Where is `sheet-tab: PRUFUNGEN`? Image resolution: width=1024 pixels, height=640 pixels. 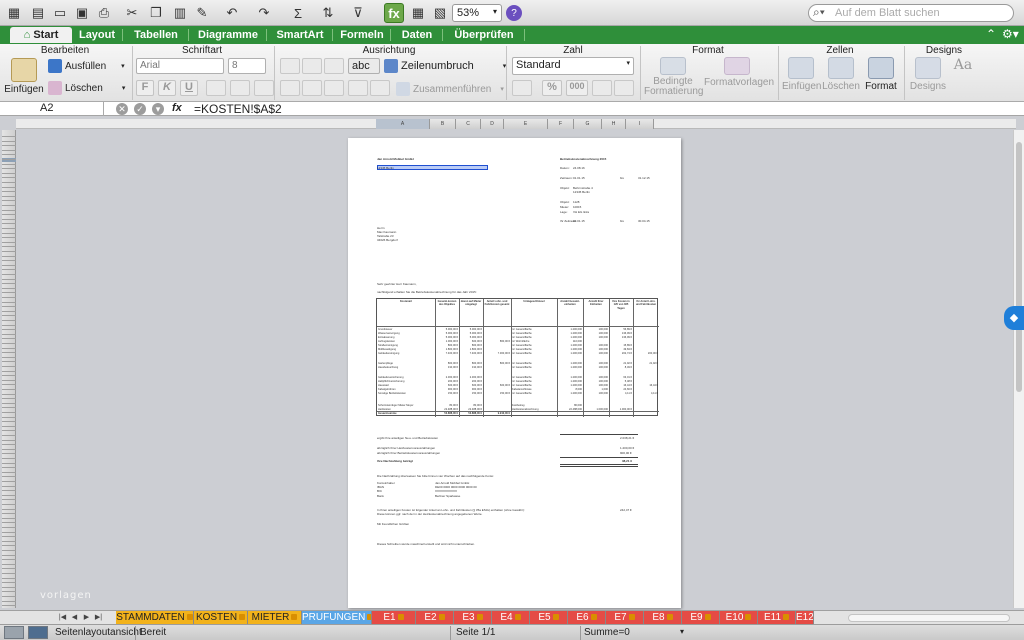 sheet-tab: PRUFUNGEN is located at coordinates (337, 618).